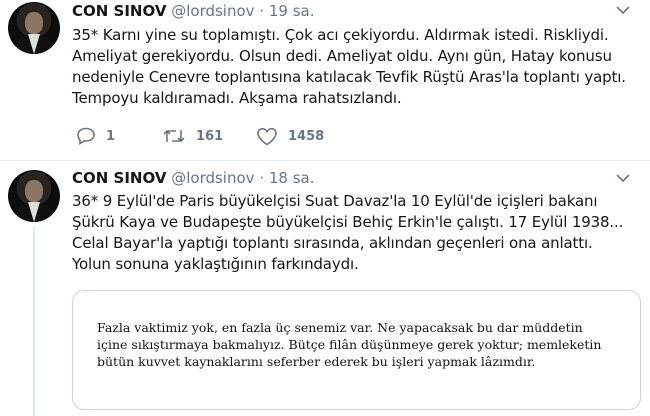 The height and width of the screenshot is (416, 650). Describe the element at coordinates (192, 136) in the screenshot. I see `retweet-button: 161` at that location.